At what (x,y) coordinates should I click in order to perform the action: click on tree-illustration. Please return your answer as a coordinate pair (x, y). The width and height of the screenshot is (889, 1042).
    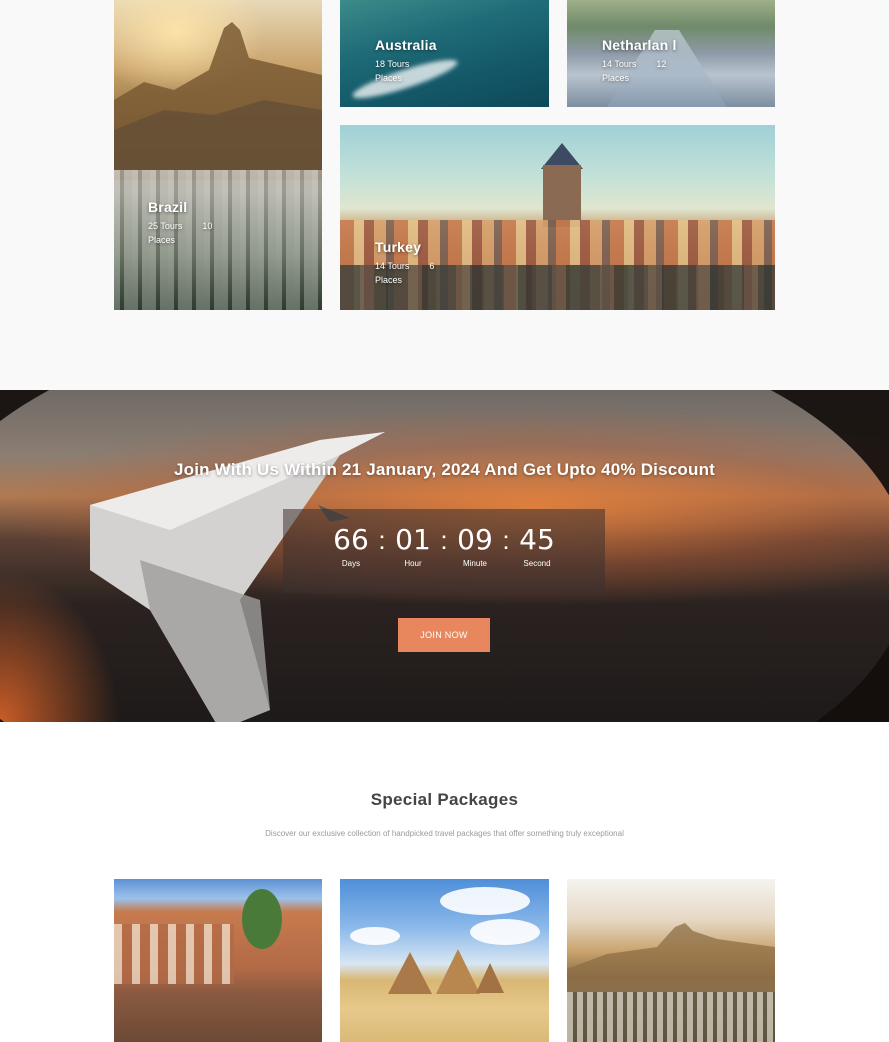
    Looking at the image, I should click on (262, 919).